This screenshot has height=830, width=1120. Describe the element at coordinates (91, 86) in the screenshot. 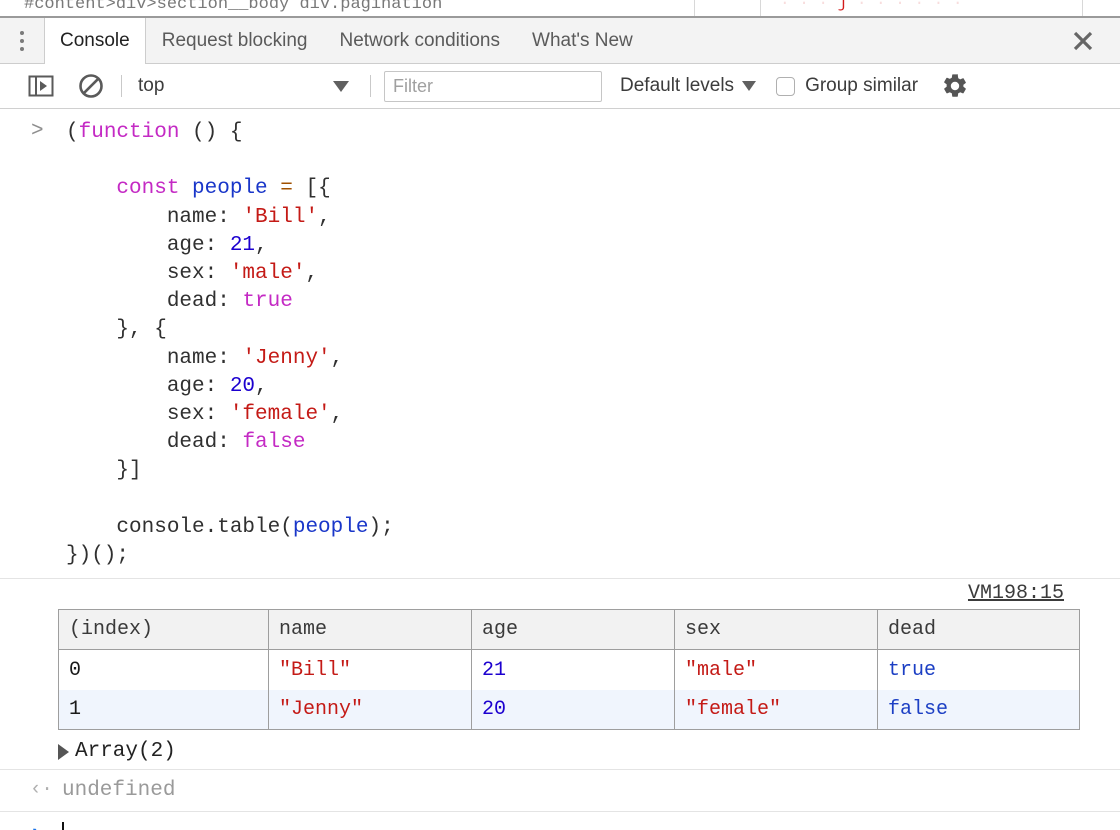

I see `clear-console-icon` at that location.